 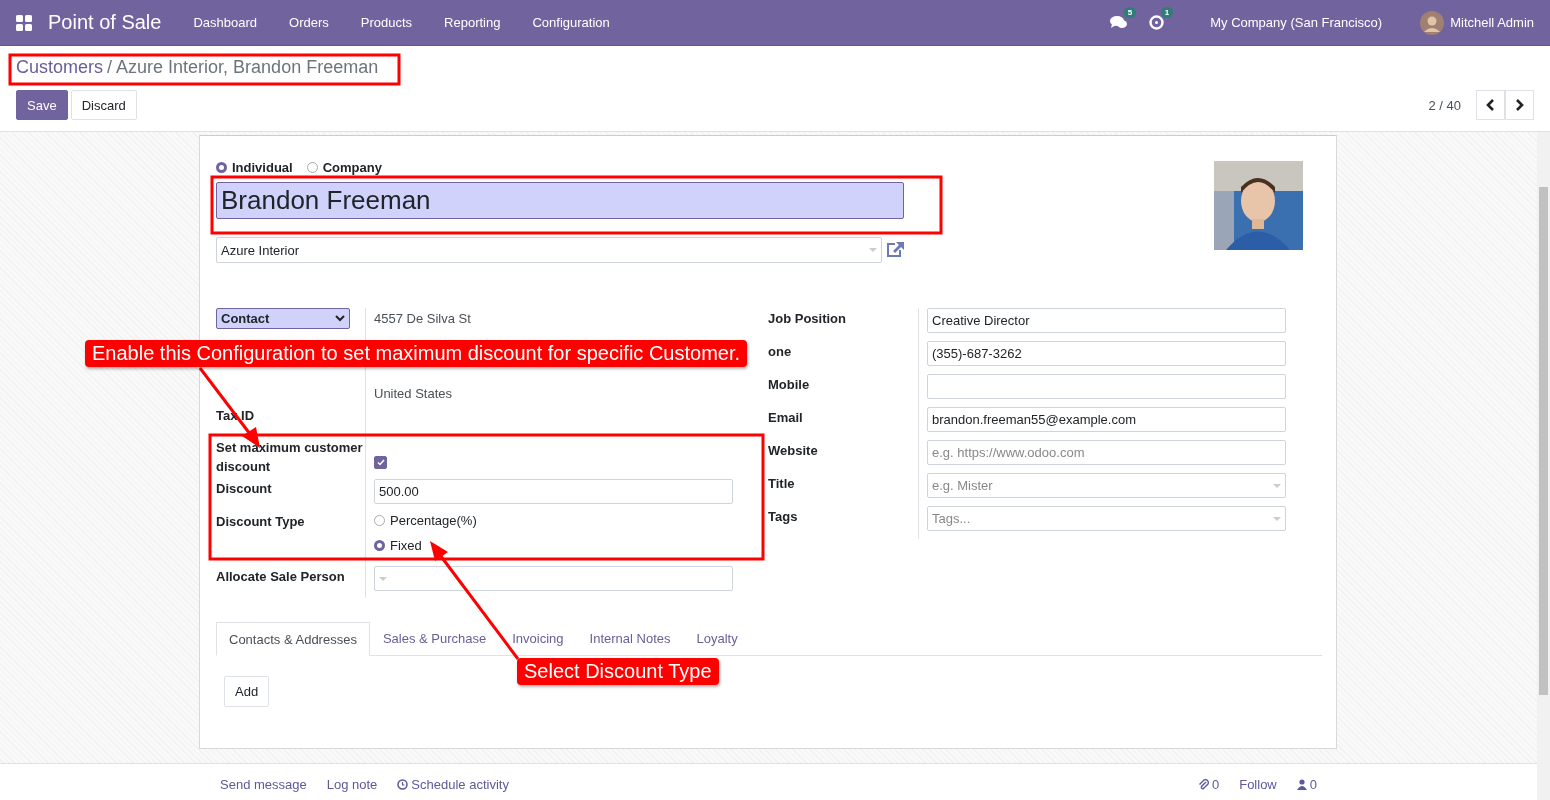 What do you see at coordinates (553, 545) in the screenshot?
I see `radio-option: Fixed` at bounding box center [553, 545].